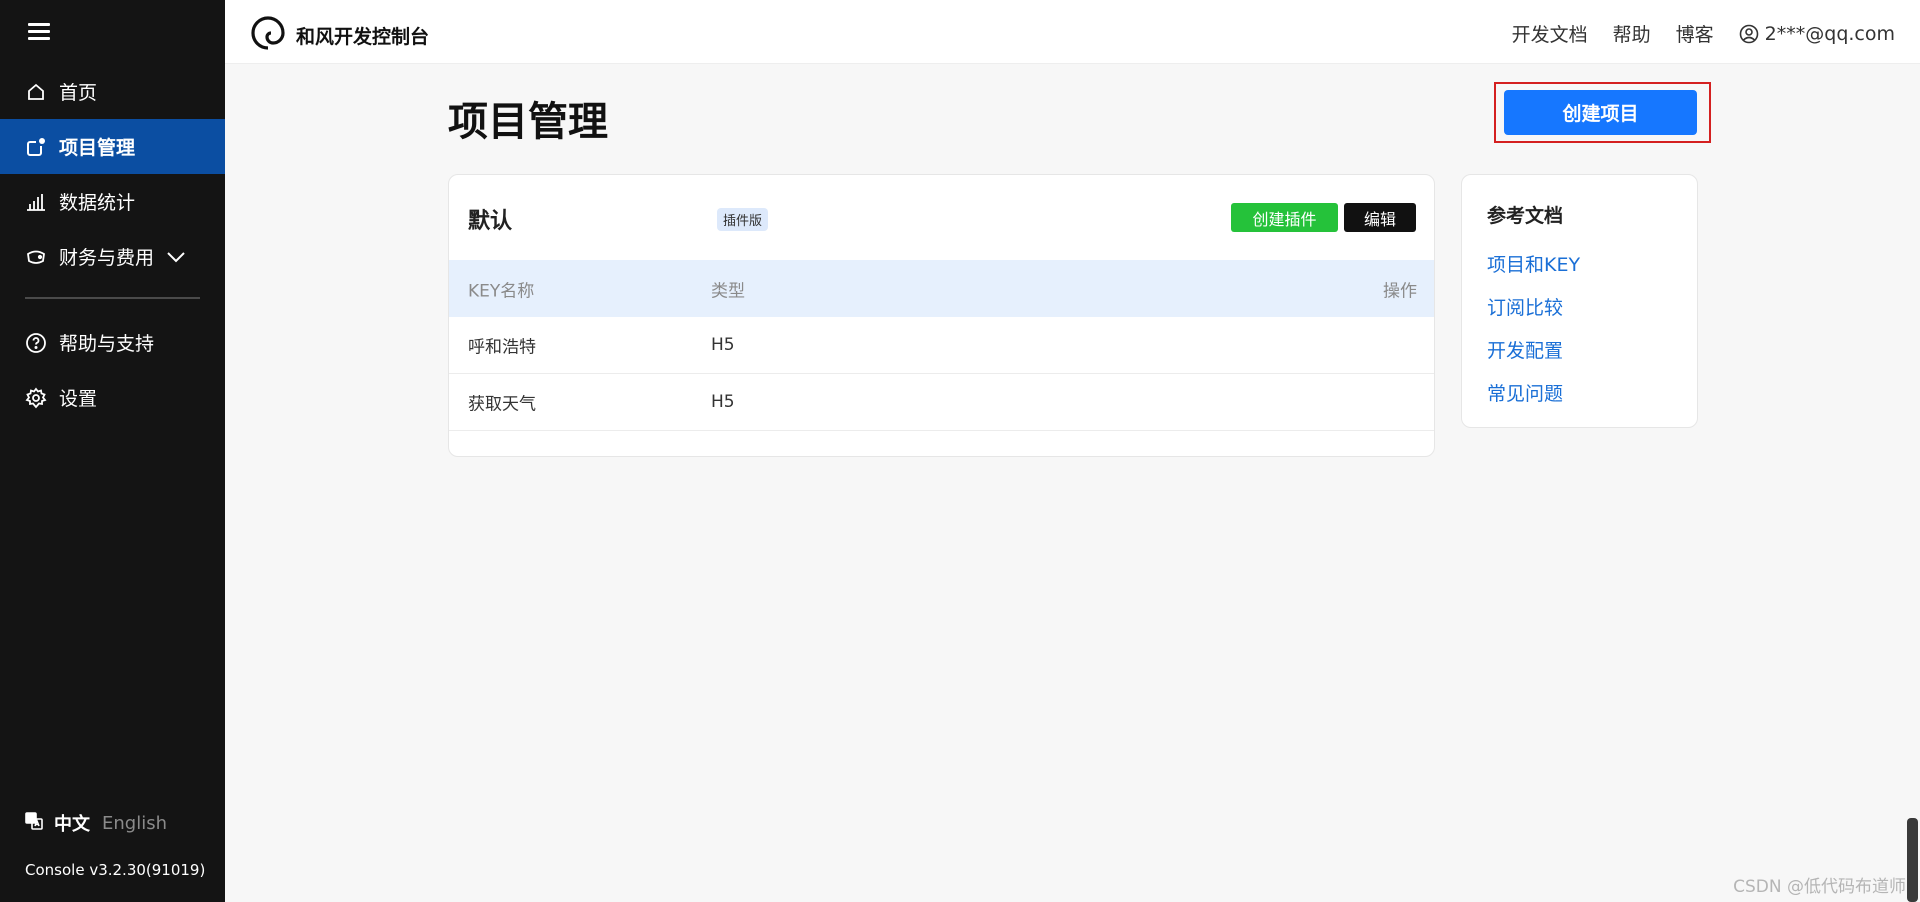  I want to click on sidebar-divider, so click(112, 298).